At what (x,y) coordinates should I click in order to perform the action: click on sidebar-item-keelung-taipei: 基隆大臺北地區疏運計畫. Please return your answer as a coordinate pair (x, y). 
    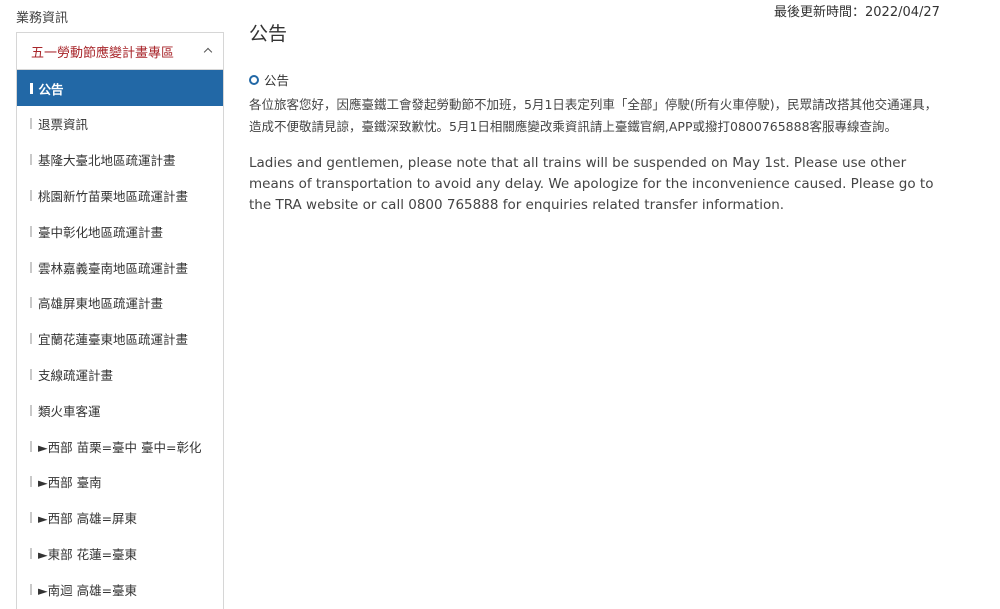
    Looking at the image, I should click on (120, 160).